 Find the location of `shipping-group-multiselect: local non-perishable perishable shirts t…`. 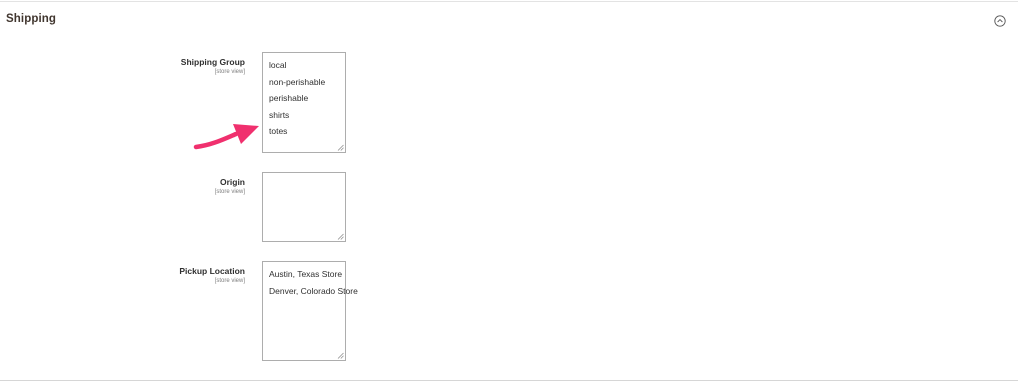

shipping-group-multiselect: local non-perishable perishable shirts t… is located at coordinates (304, 102).